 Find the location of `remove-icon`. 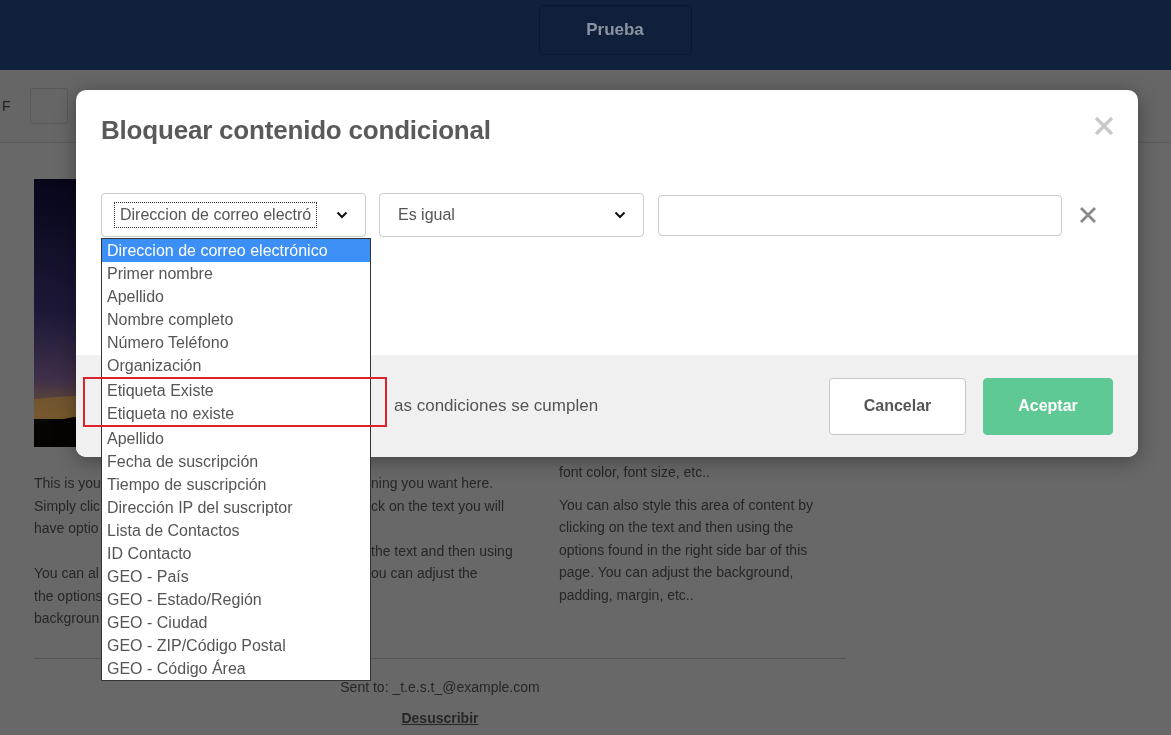

remove-icon is located at coordinates (1088, 215).